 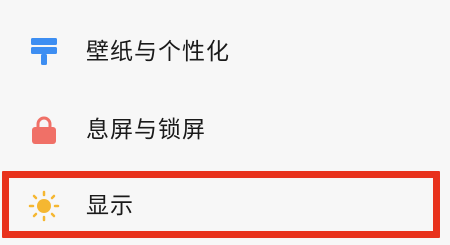 I want to click on settings-item-label: 壁纸与个性化, so click(x=158, y=51).